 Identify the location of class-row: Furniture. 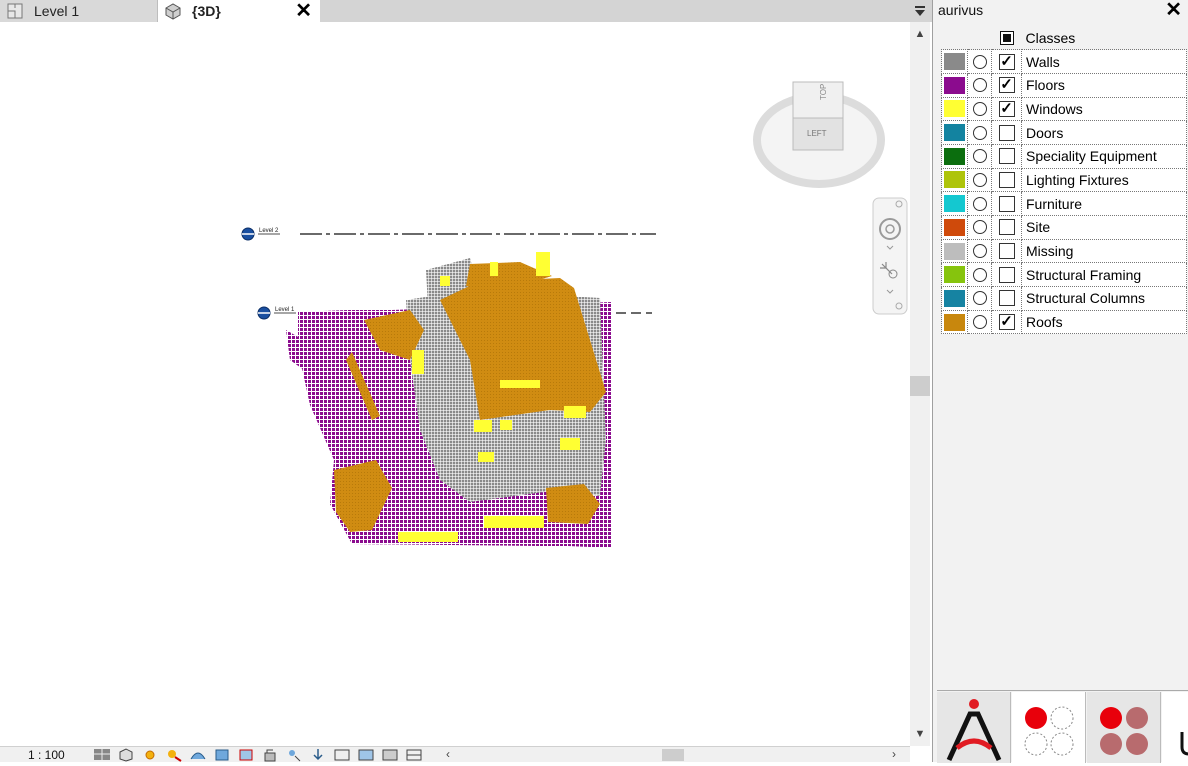
(1064, 203).